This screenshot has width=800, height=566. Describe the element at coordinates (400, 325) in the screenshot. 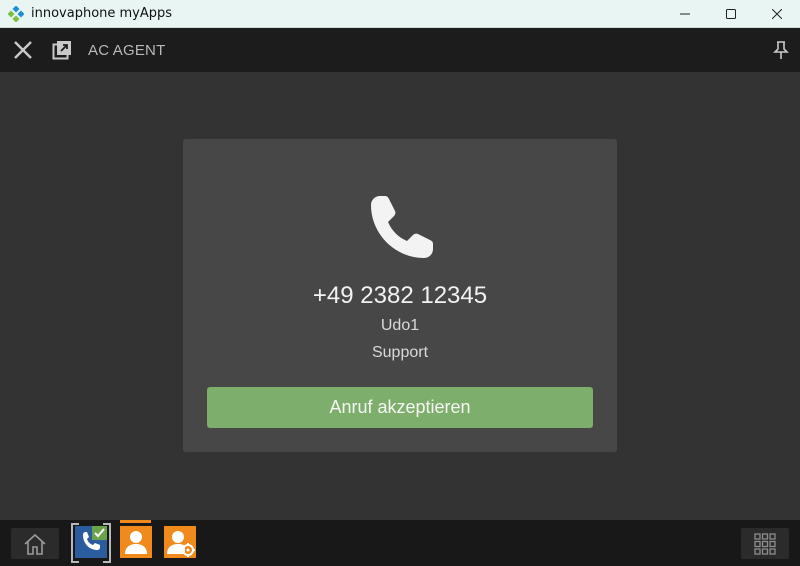

I see `caller-name: Udo1` at that location.